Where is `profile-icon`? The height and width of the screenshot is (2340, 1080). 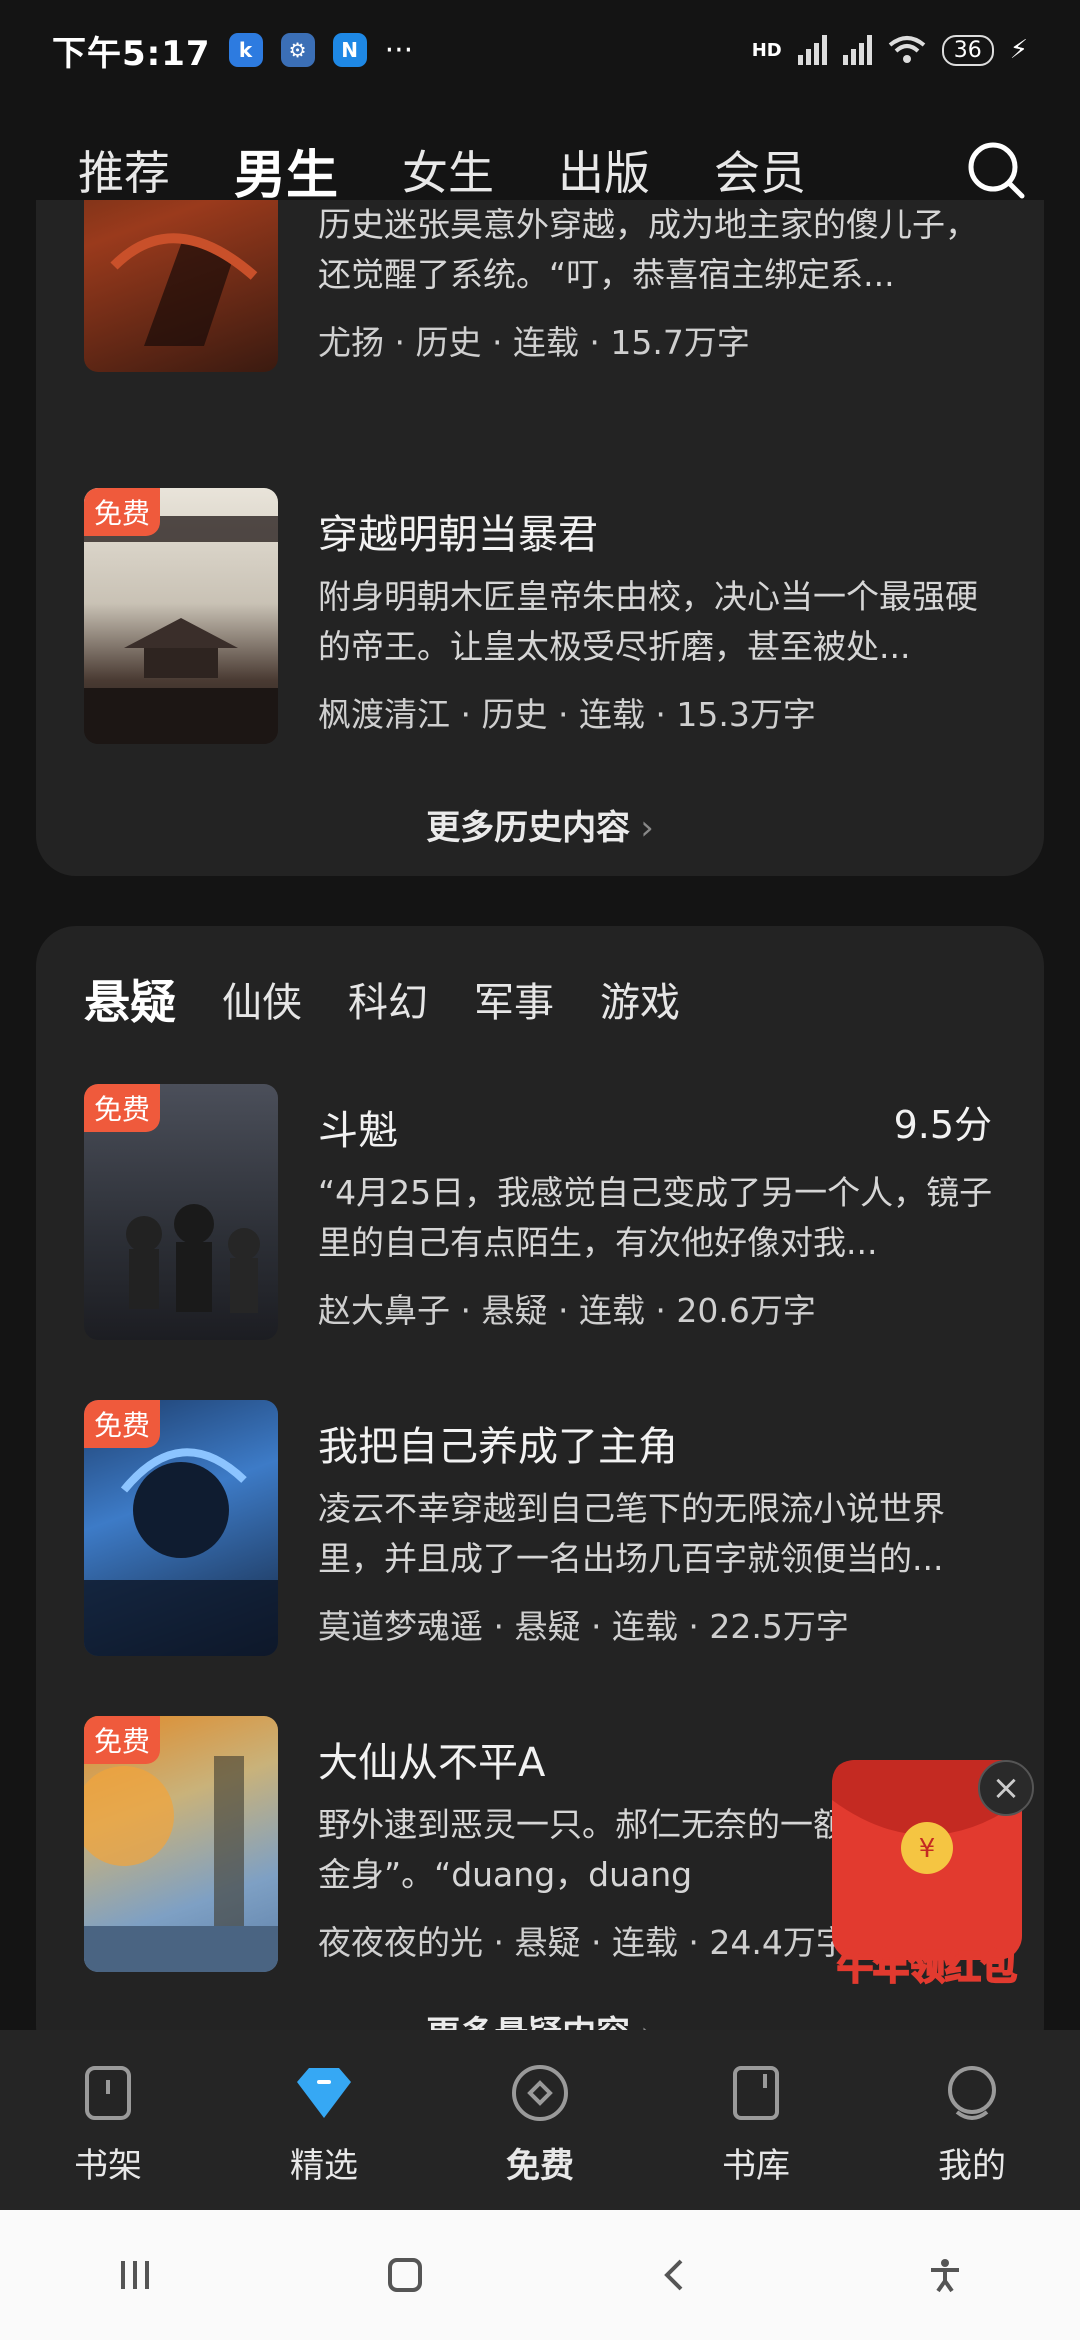 profile-icon is located at coordinates (972, 2093).